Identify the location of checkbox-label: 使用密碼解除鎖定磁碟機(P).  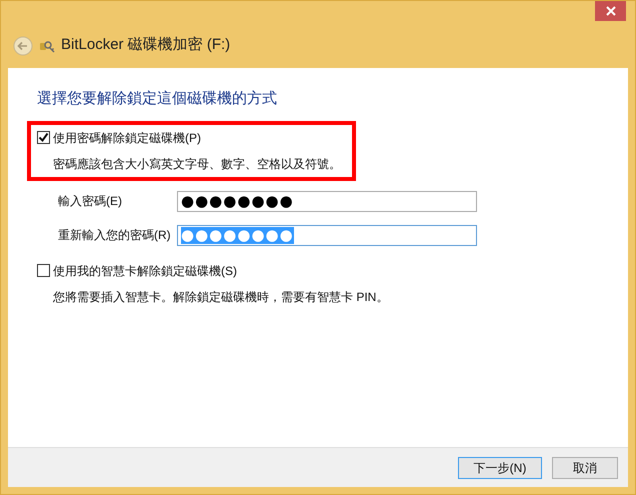
(127, 137).